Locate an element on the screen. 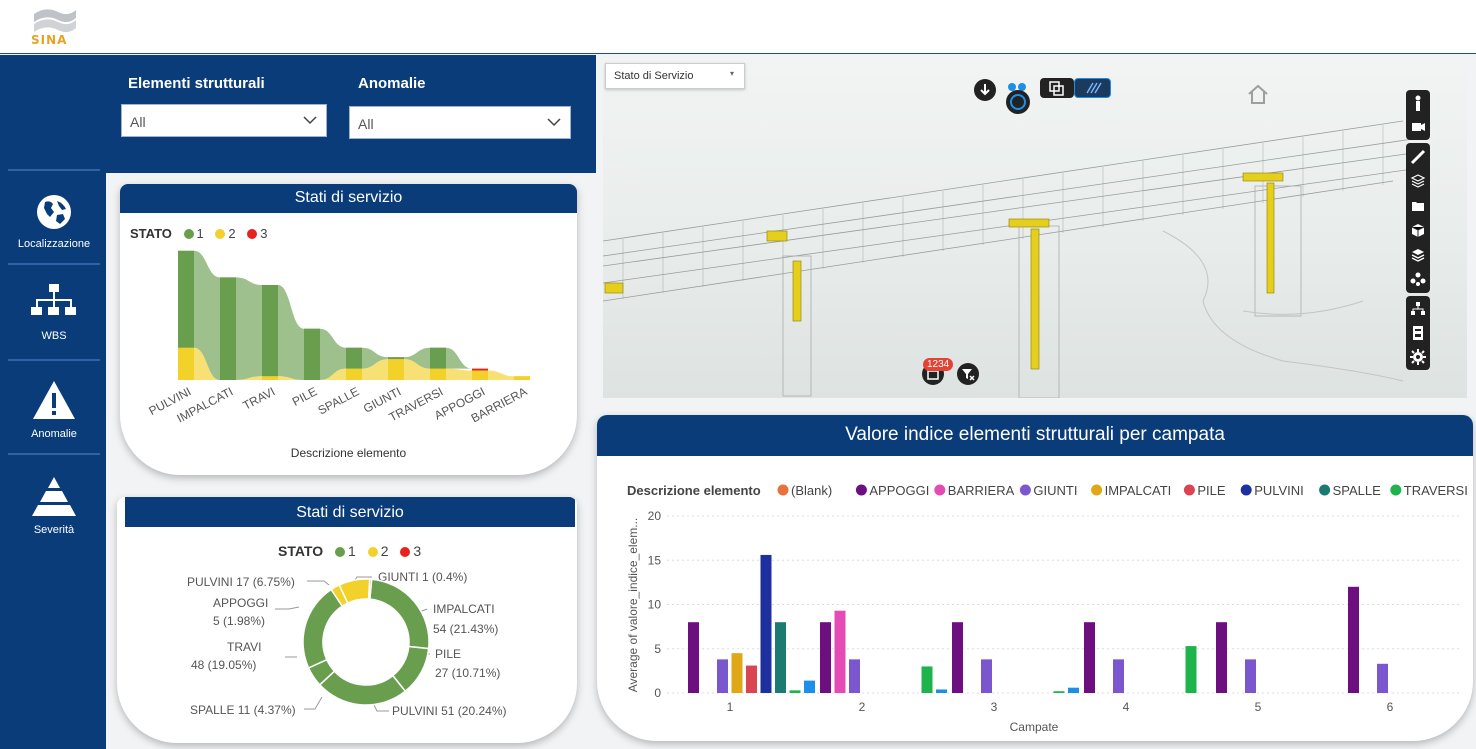 The width and height of the screenshot is (1476, 749). dropdown-pin-button is located at coordinates (985, 90).